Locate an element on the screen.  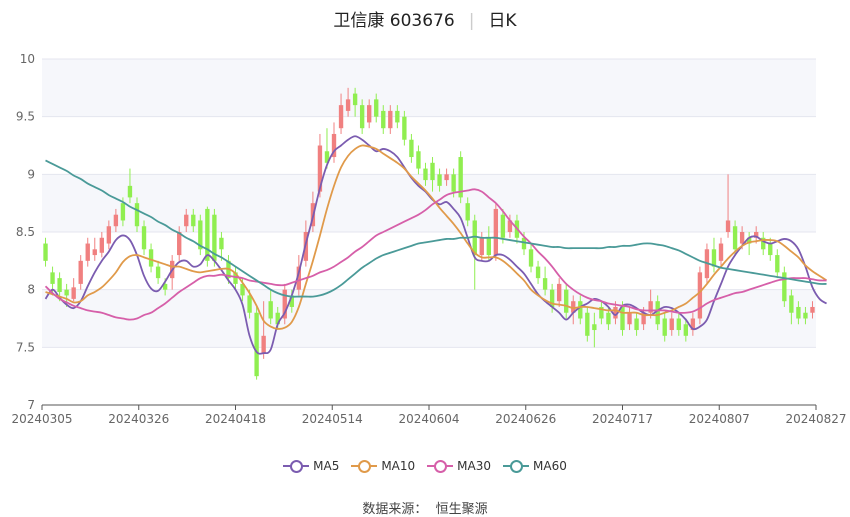
legend-item-ma30: MA30 is located at coordinates (459, 466).